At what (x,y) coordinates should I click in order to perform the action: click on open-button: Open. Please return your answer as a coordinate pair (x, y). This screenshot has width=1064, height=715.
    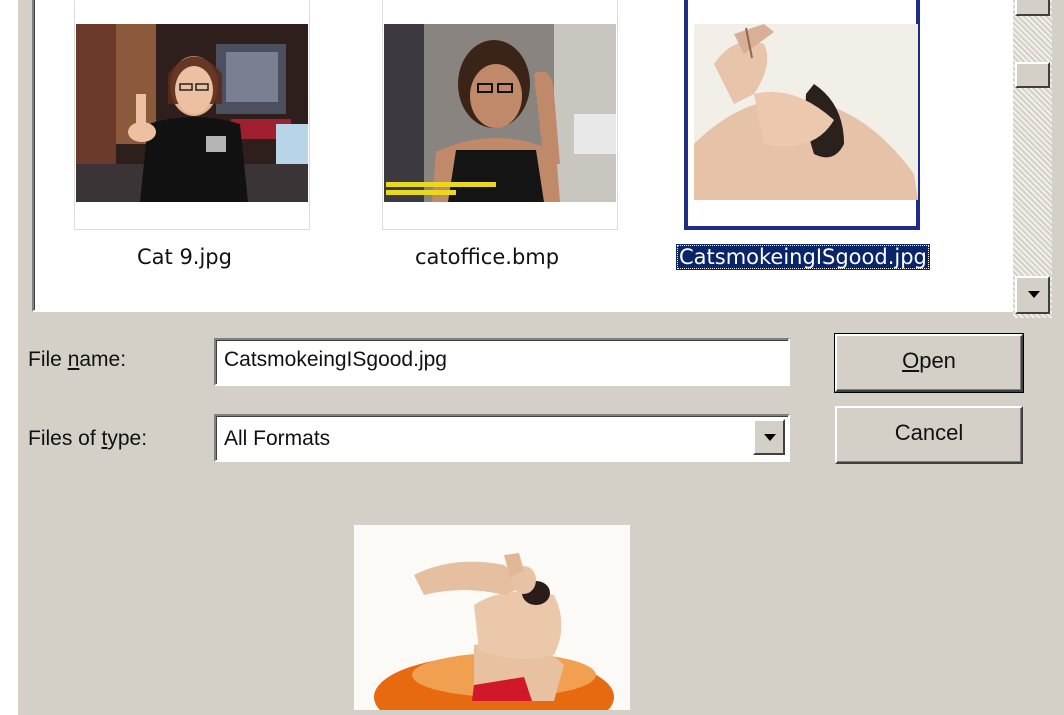
    Looking at the image, I should click on (929, 363).